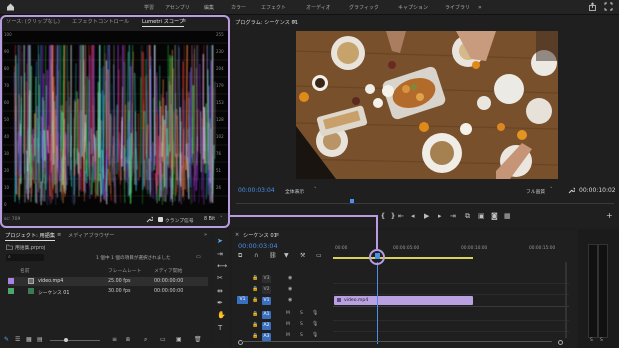 This screenshot has width=619, height=348. Describe the element at coordinates (149, 7) in the screenshot. I see `menu-learn: 学習` at that location.